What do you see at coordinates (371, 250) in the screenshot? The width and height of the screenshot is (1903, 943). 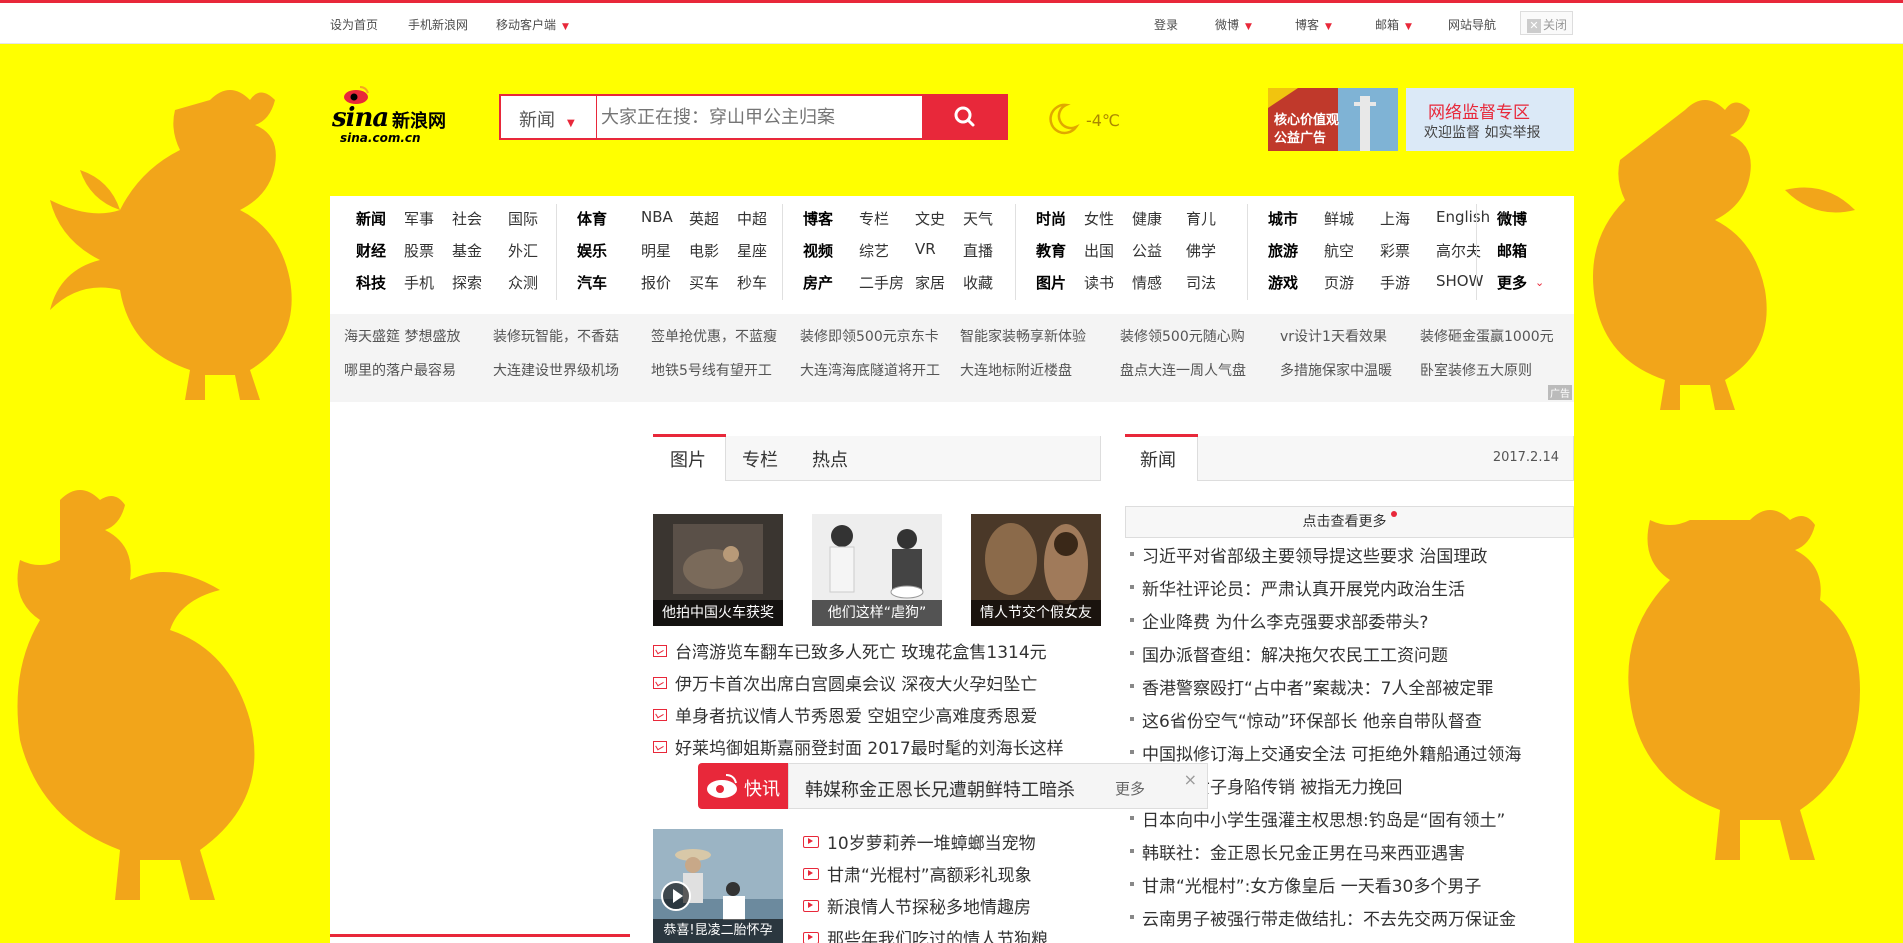 I see `nav-link: 财经` at bounding box center [371, 250].